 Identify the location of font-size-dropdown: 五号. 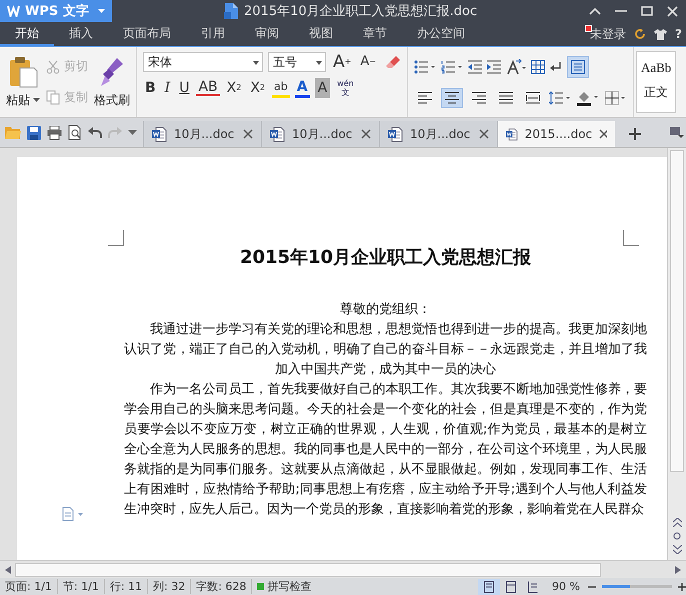
(297, 62).